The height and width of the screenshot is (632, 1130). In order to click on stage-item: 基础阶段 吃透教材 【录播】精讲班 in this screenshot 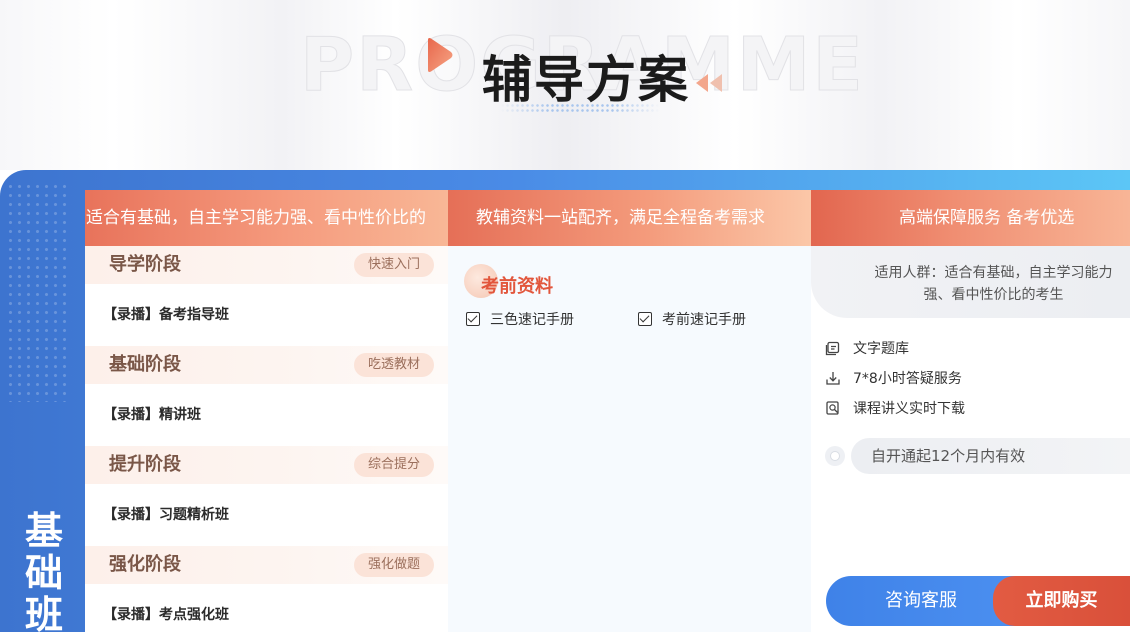, I will do `click(266, 396)`.